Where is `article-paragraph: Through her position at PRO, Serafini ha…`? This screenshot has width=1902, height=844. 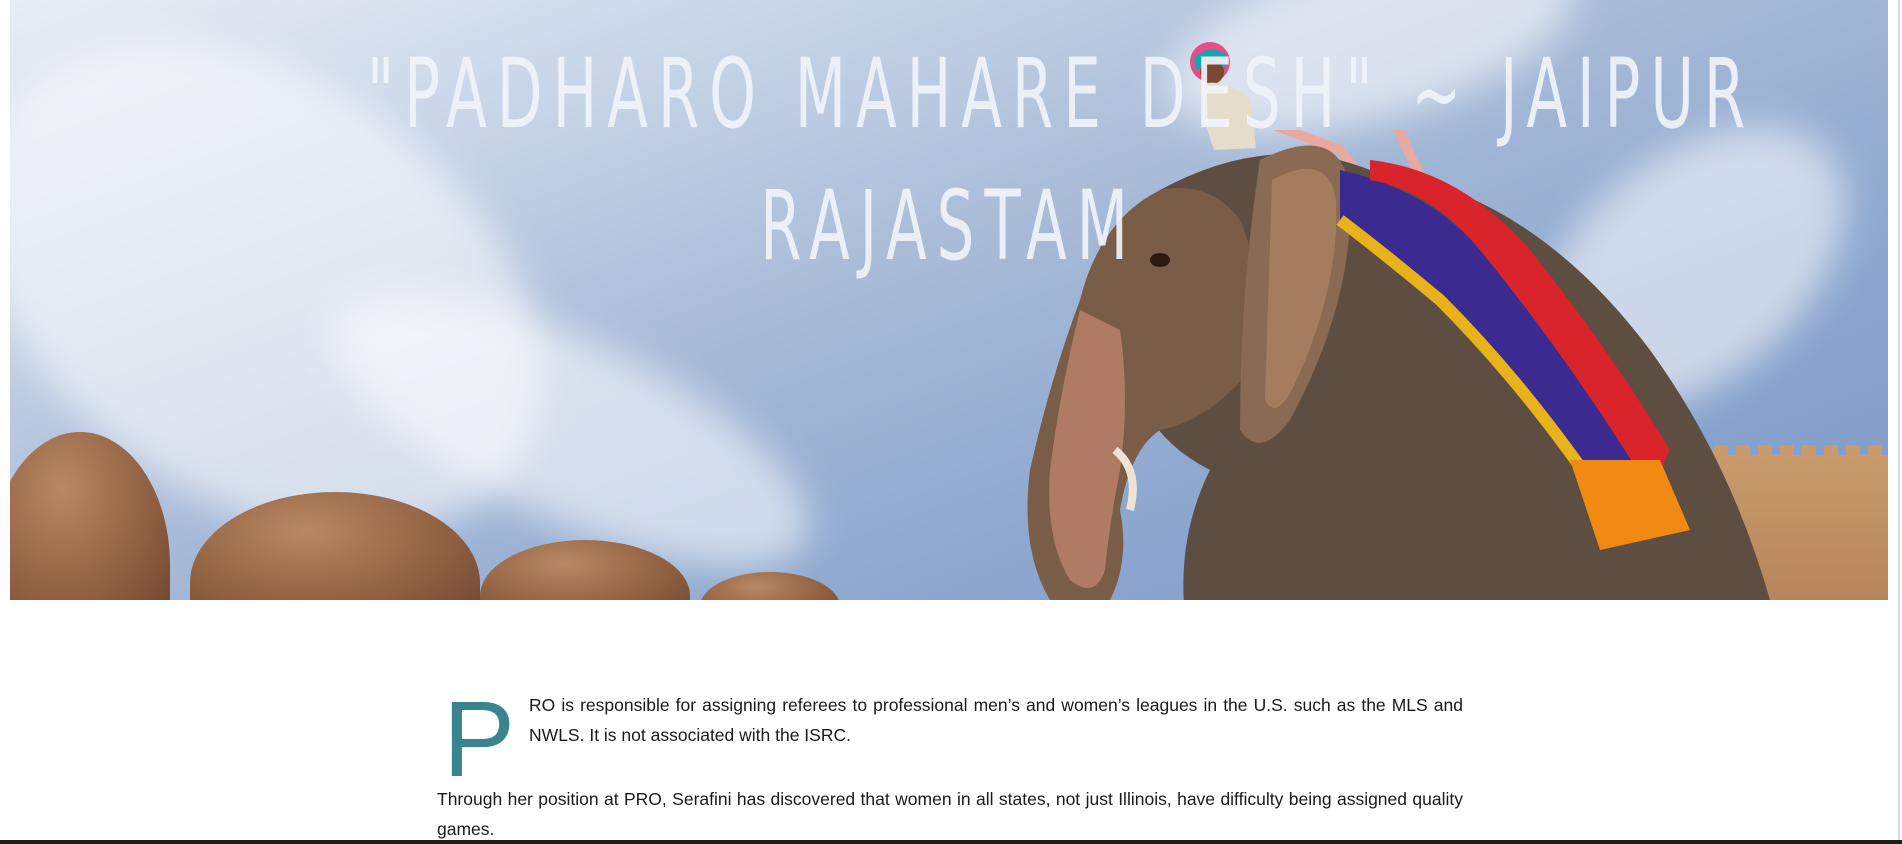
article-paragraph: Through her position at PRO, Serafini ha… is located at coordinates (950, 814).